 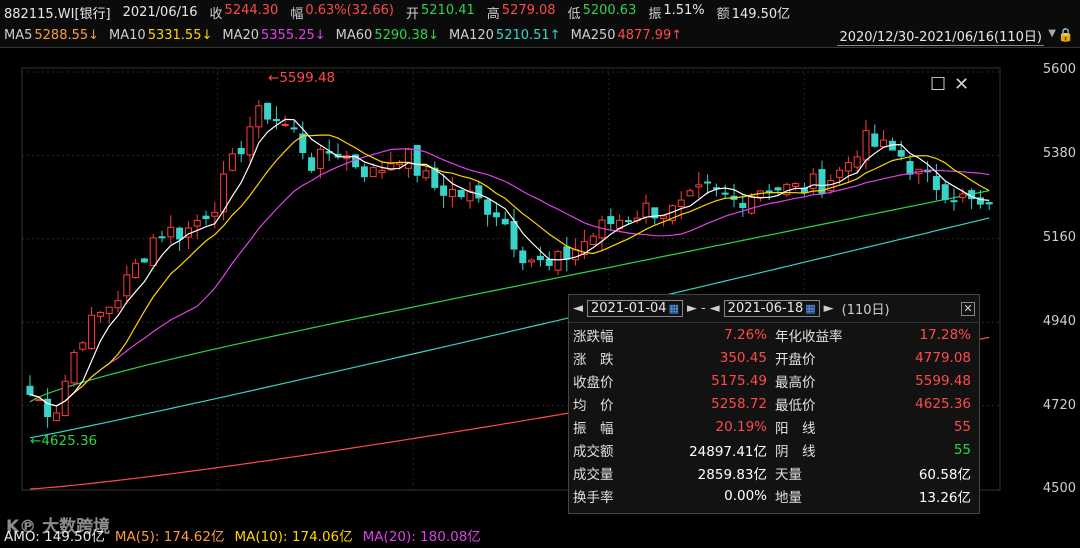 What do you see at coordinates (968, 308) in the screenshot?
I see `panel-close-icon: ✕` at bounding box center [968, 308].